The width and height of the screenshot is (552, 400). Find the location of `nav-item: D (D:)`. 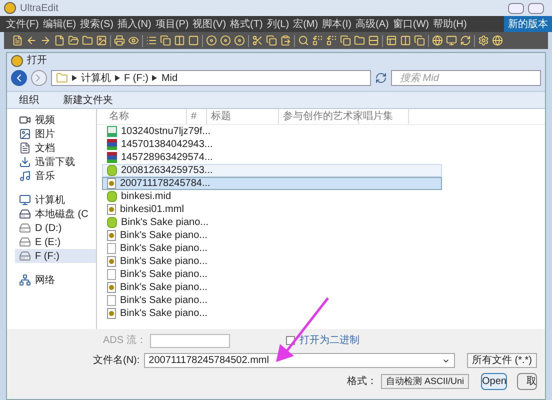

nav-item: D (D:) is located at coordinates (55, 228).